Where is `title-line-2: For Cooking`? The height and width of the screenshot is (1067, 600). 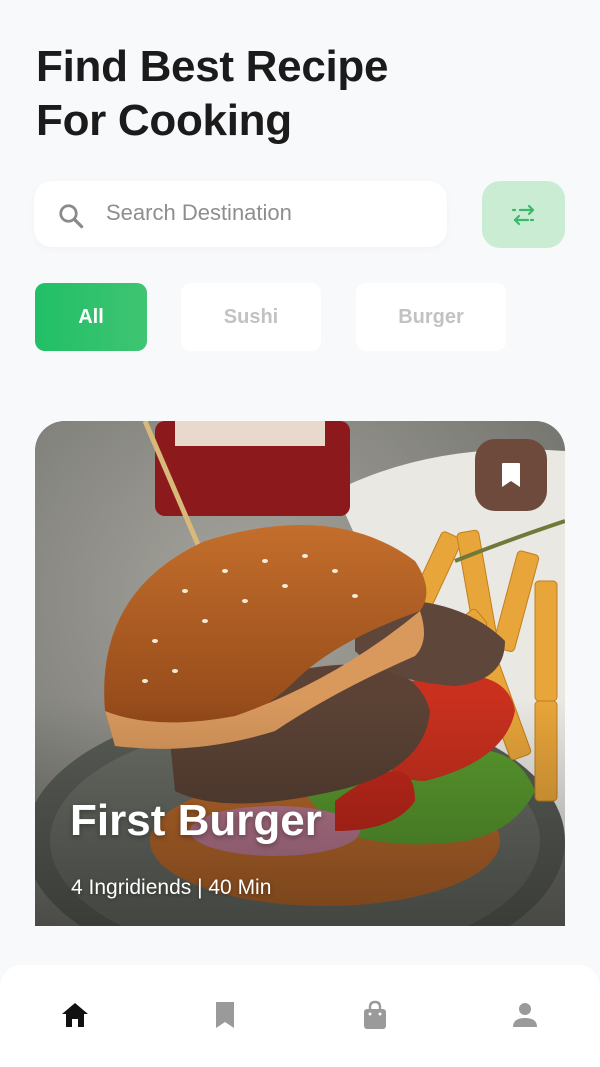 title-line-2: For Cooking is located at coordinates (164, 120).